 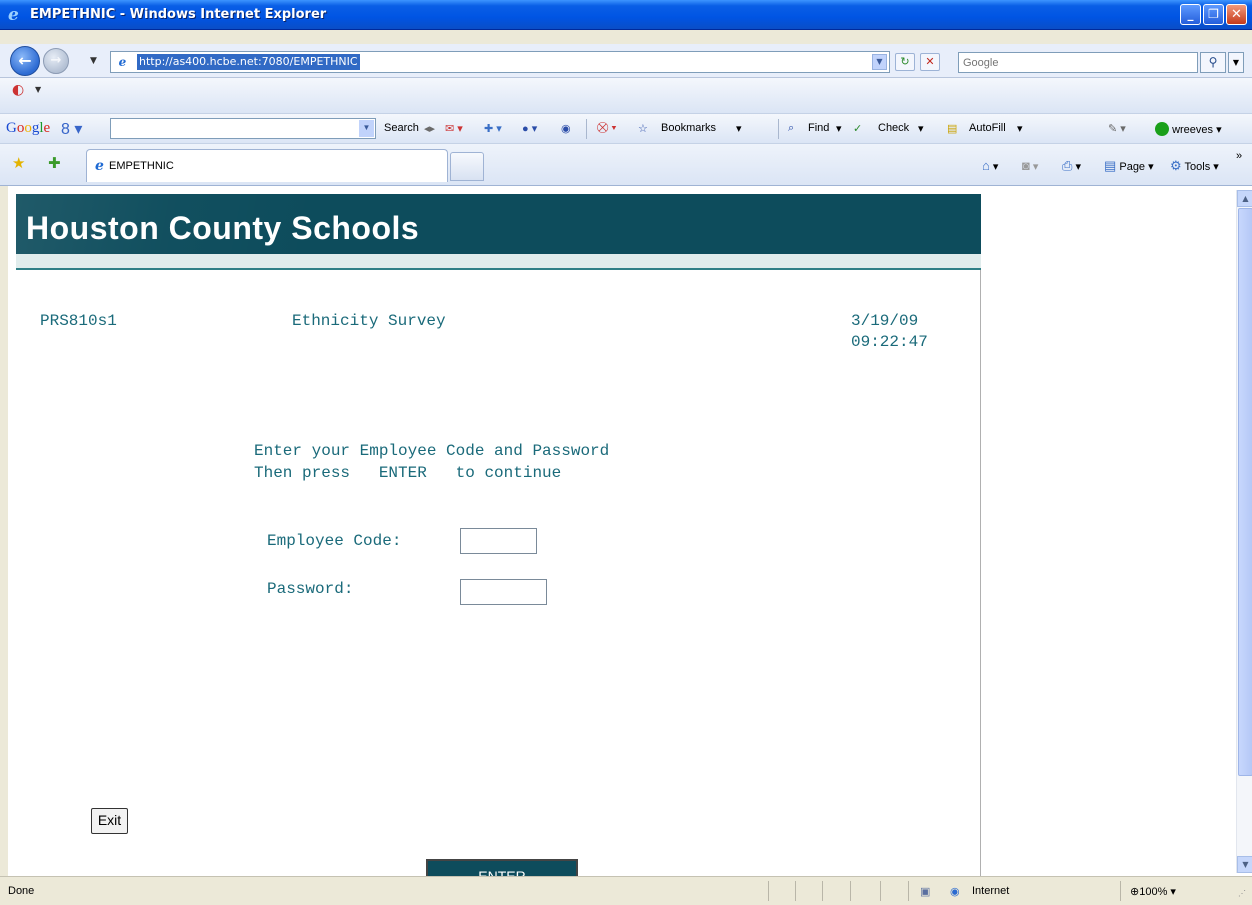 What do you see at coordinates (952, 128) in the screenshot?
I see `autofill-icon: ▤` at bounding box center [952, 128].